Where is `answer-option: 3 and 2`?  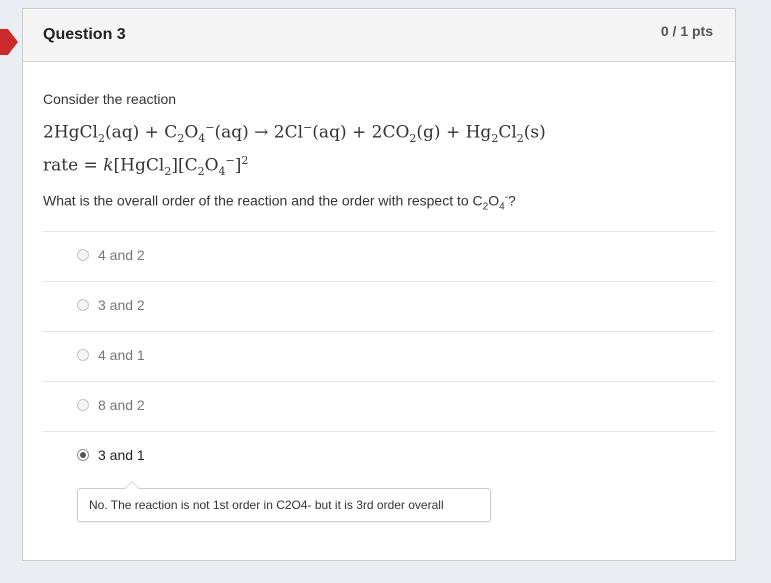
answer-option: 3 and 2 is located at coordinates (379, 306).